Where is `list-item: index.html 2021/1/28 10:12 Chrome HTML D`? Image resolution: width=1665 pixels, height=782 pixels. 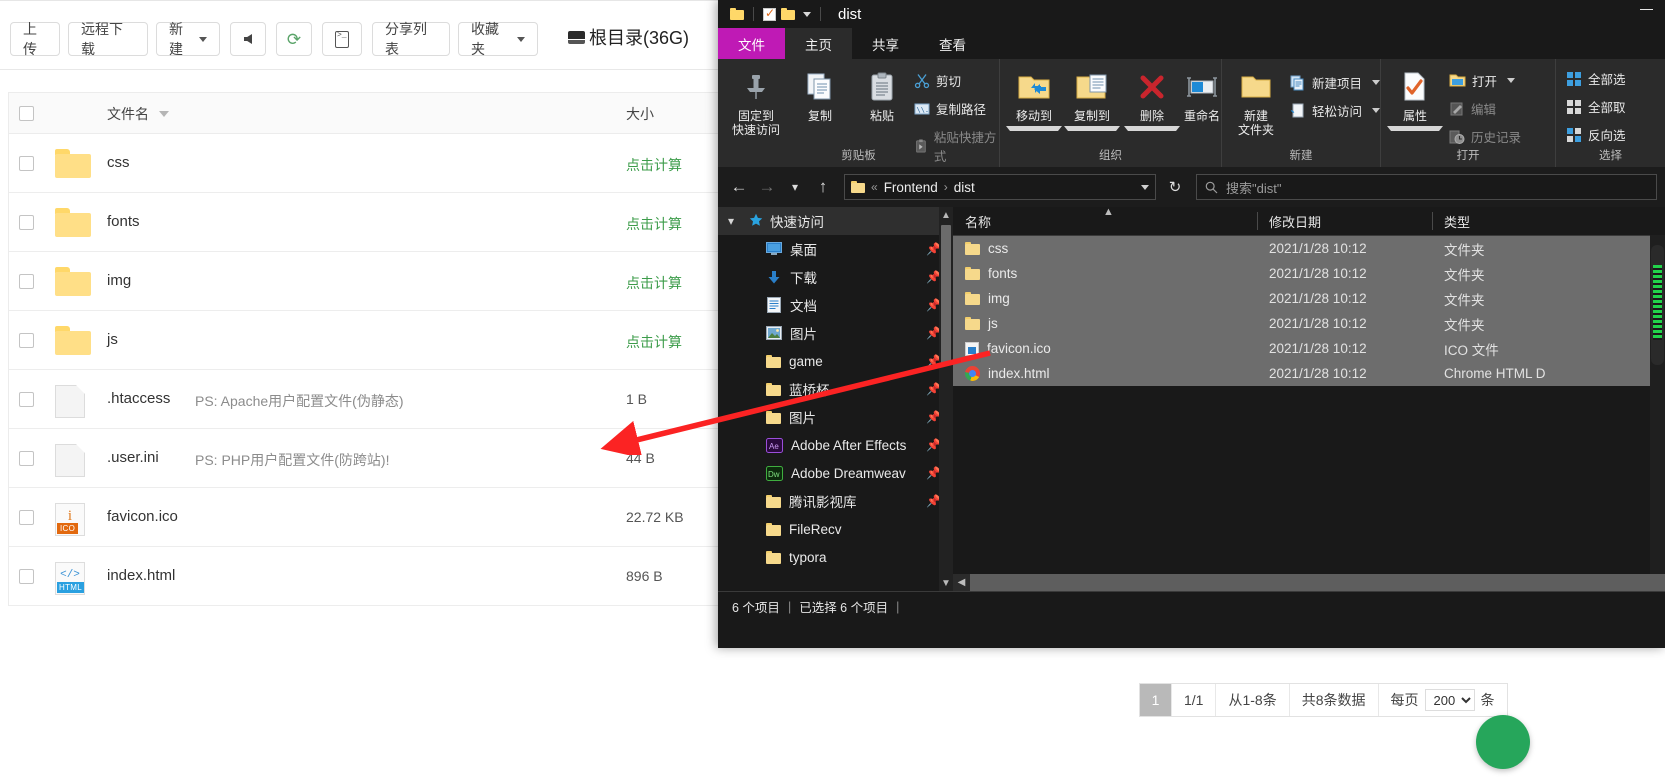 list-item: index.html 2021/1/28 10:12 Chrome HTML D is located at coordinates (1309, 373).